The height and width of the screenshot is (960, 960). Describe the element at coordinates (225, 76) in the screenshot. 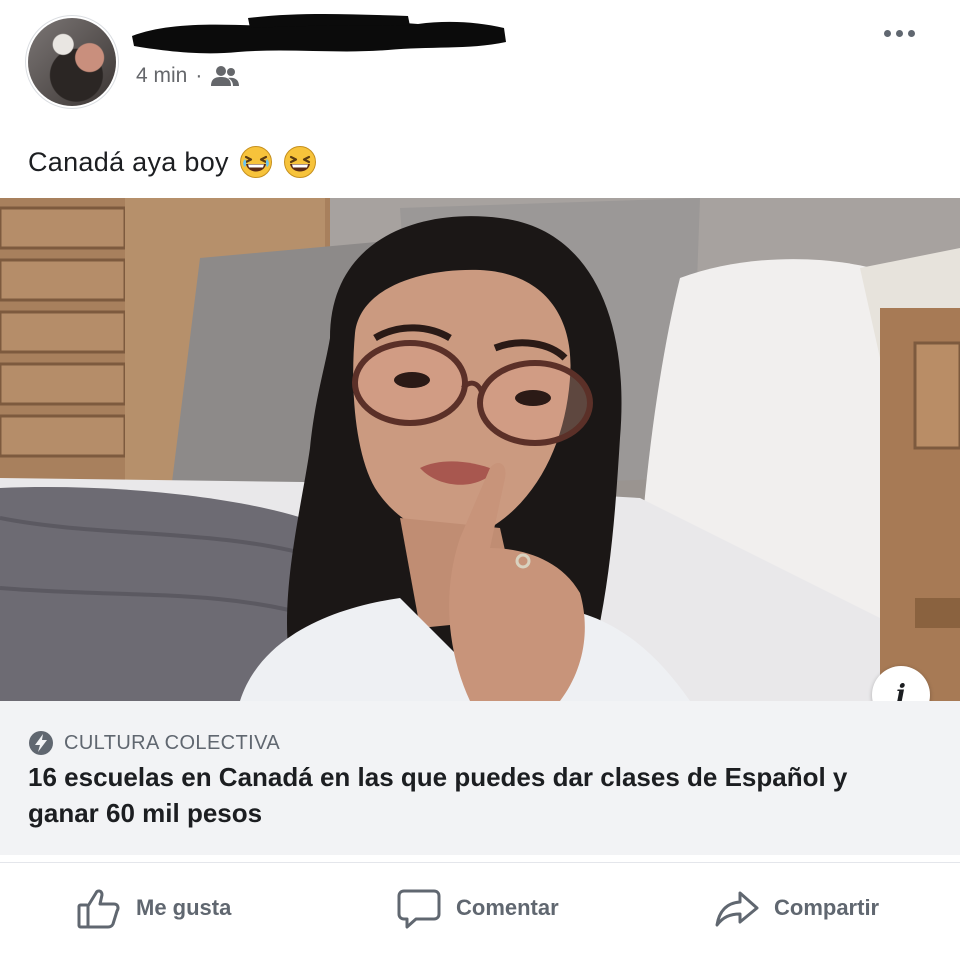

I see `friends-icon` at that location.